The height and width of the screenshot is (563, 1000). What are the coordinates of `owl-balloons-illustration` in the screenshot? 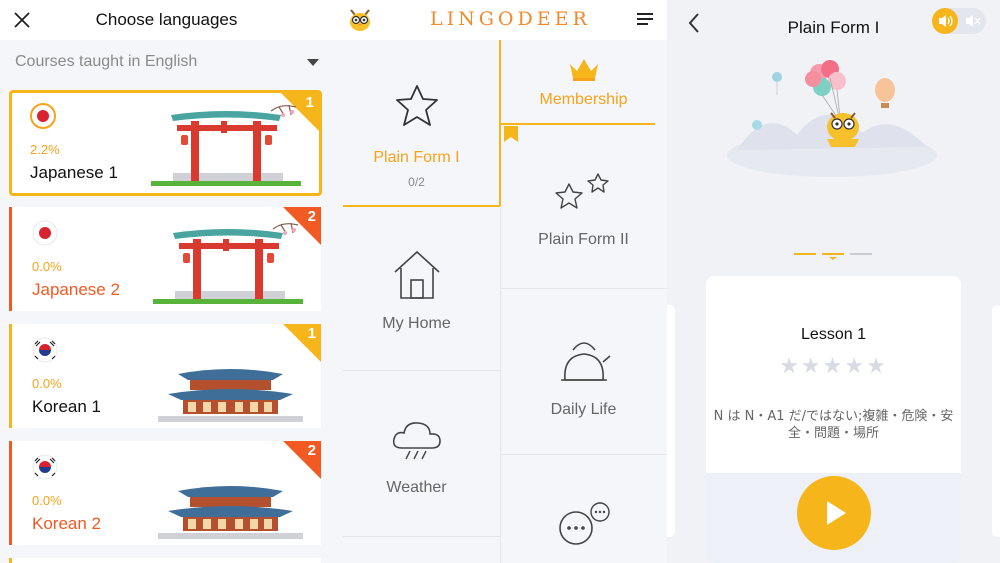 It's located at (832, 118).